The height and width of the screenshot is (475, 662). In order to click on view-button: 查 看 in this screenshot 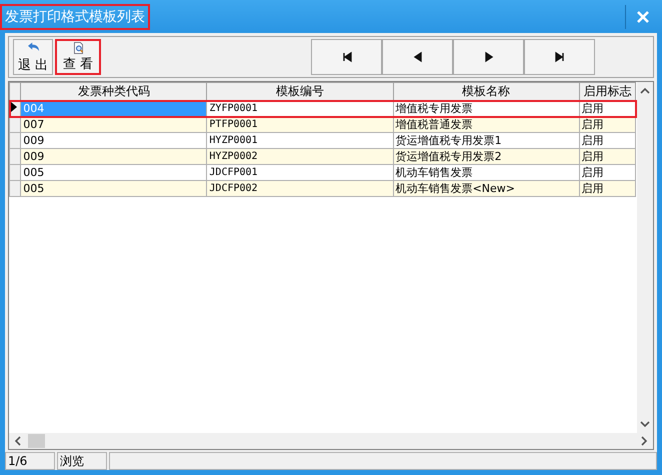, I will do `click(78, 57)`.